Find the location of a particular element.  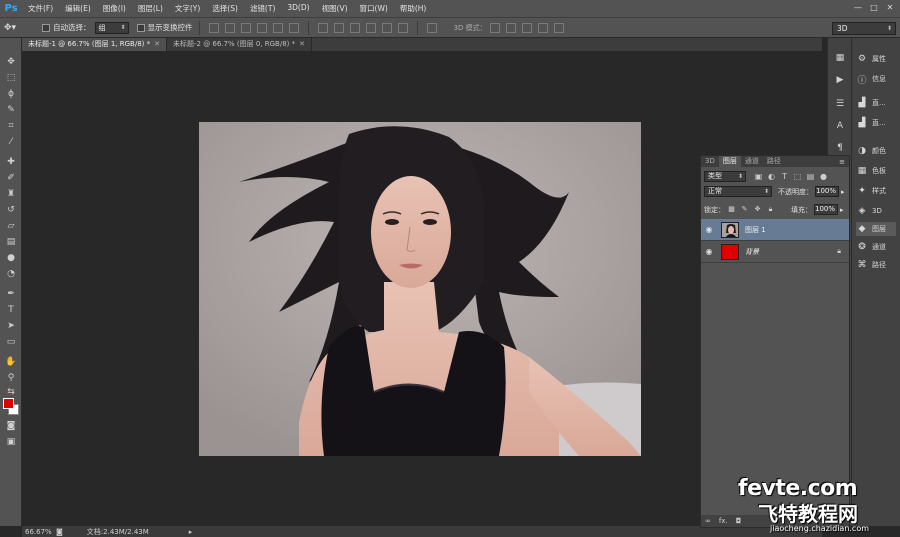

3d-rotate-icon is located at coordinates (494, 27).